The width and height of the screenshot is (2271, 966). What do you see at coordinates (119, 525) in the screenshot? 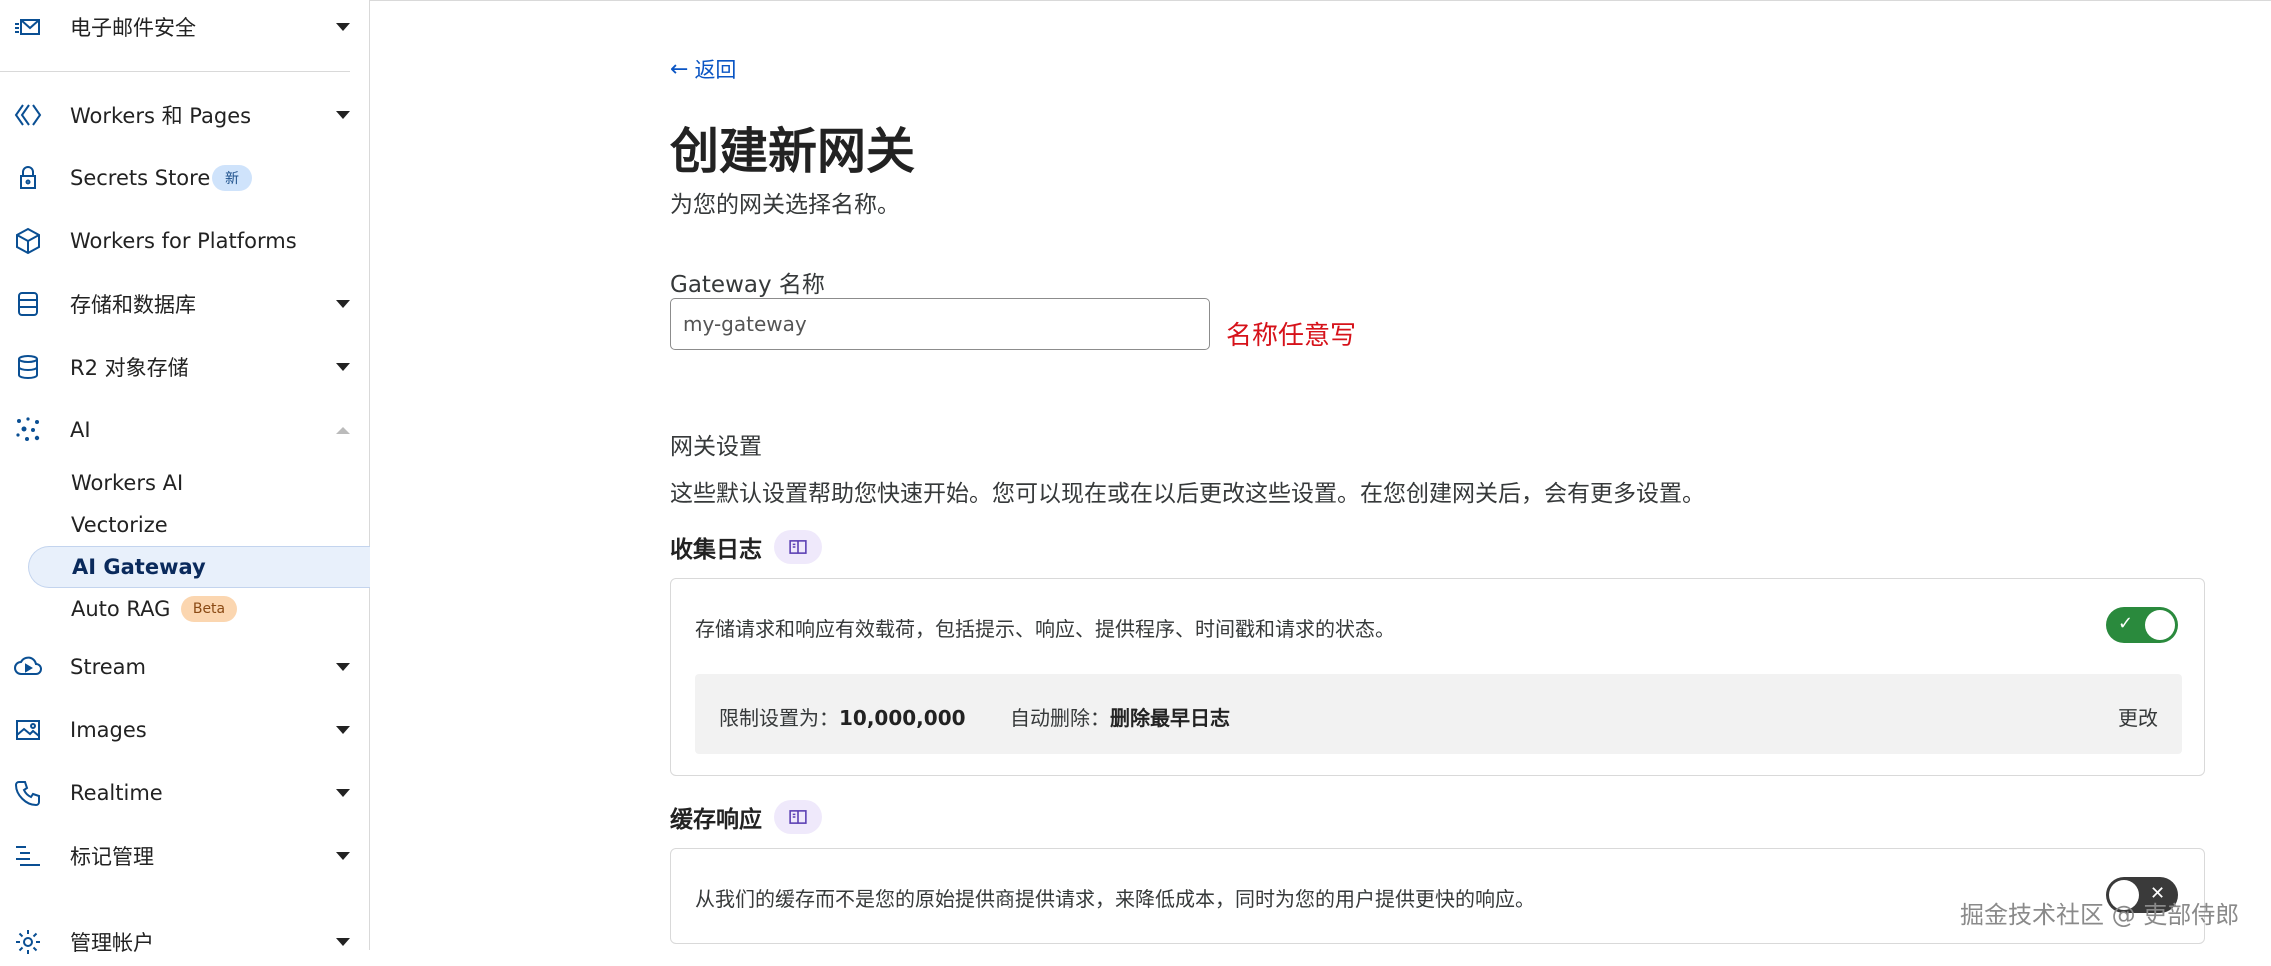
I see `sidebar-item-label: Vectorize` at bounding box center [119, 525].